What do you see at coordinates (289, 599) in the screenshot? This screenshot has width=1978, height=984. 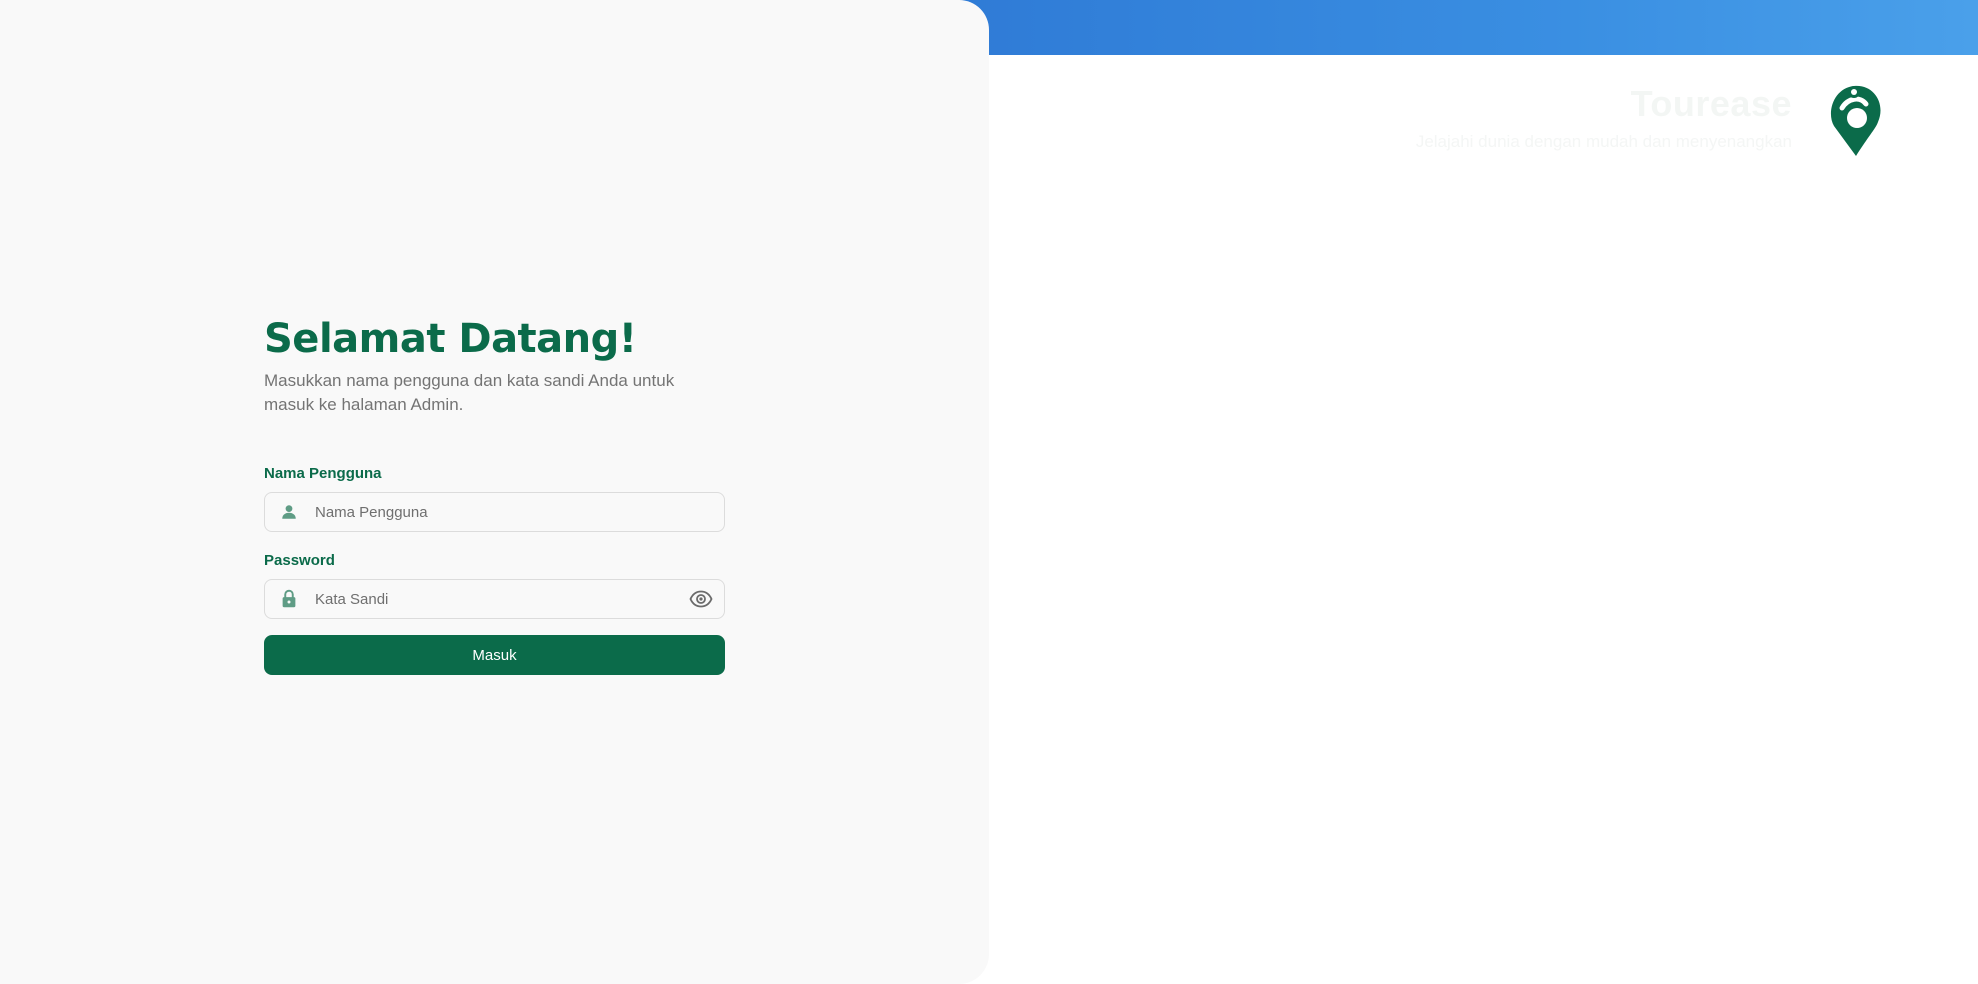 I see `lock-icon` at bounding box center [289, 599].